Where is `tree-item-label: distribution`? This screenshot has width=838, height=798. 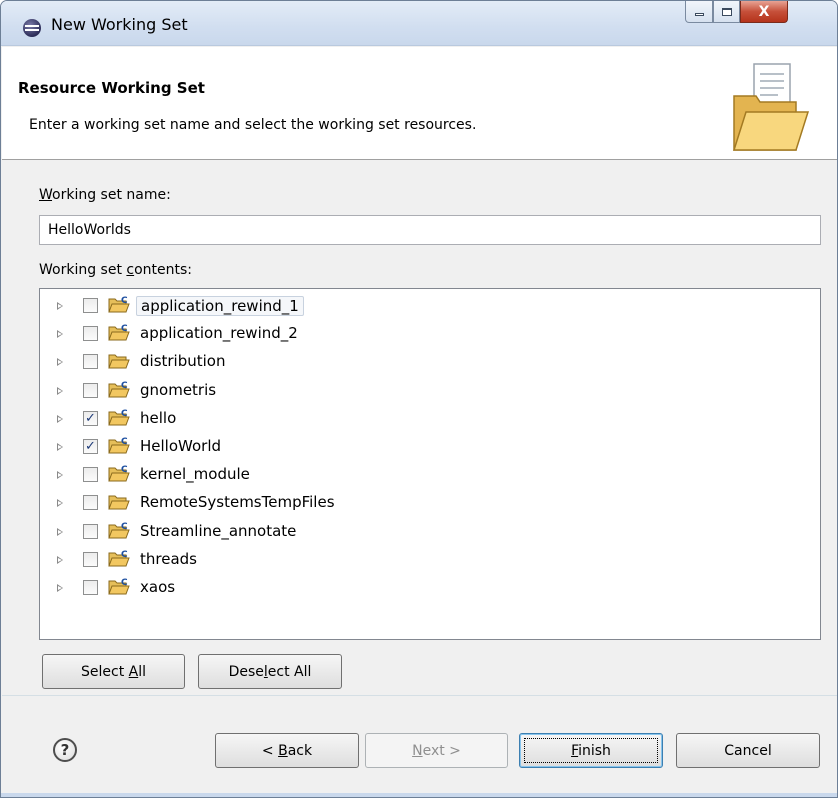
tree-item-label: distribution is located at coordinates (183, 361).